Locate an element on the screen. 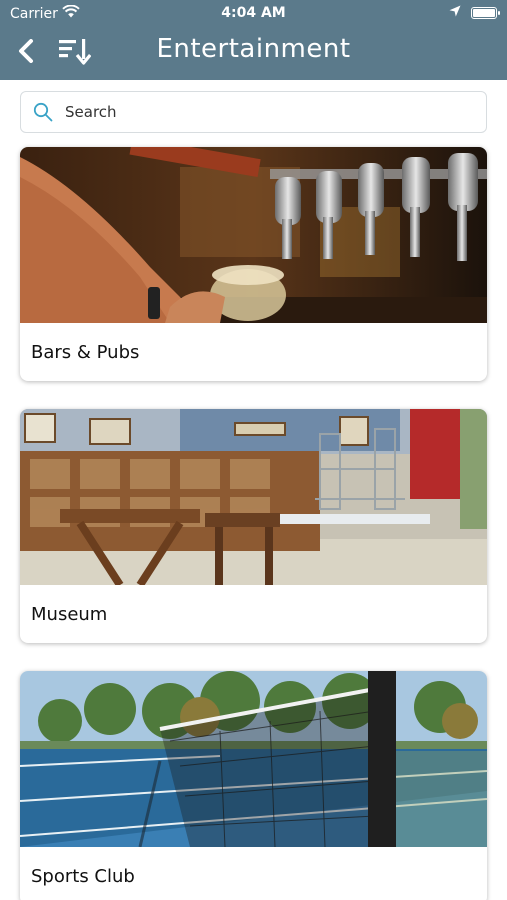  status-bar: Carrier 4:04 AM is located at coordinates (253, 14).